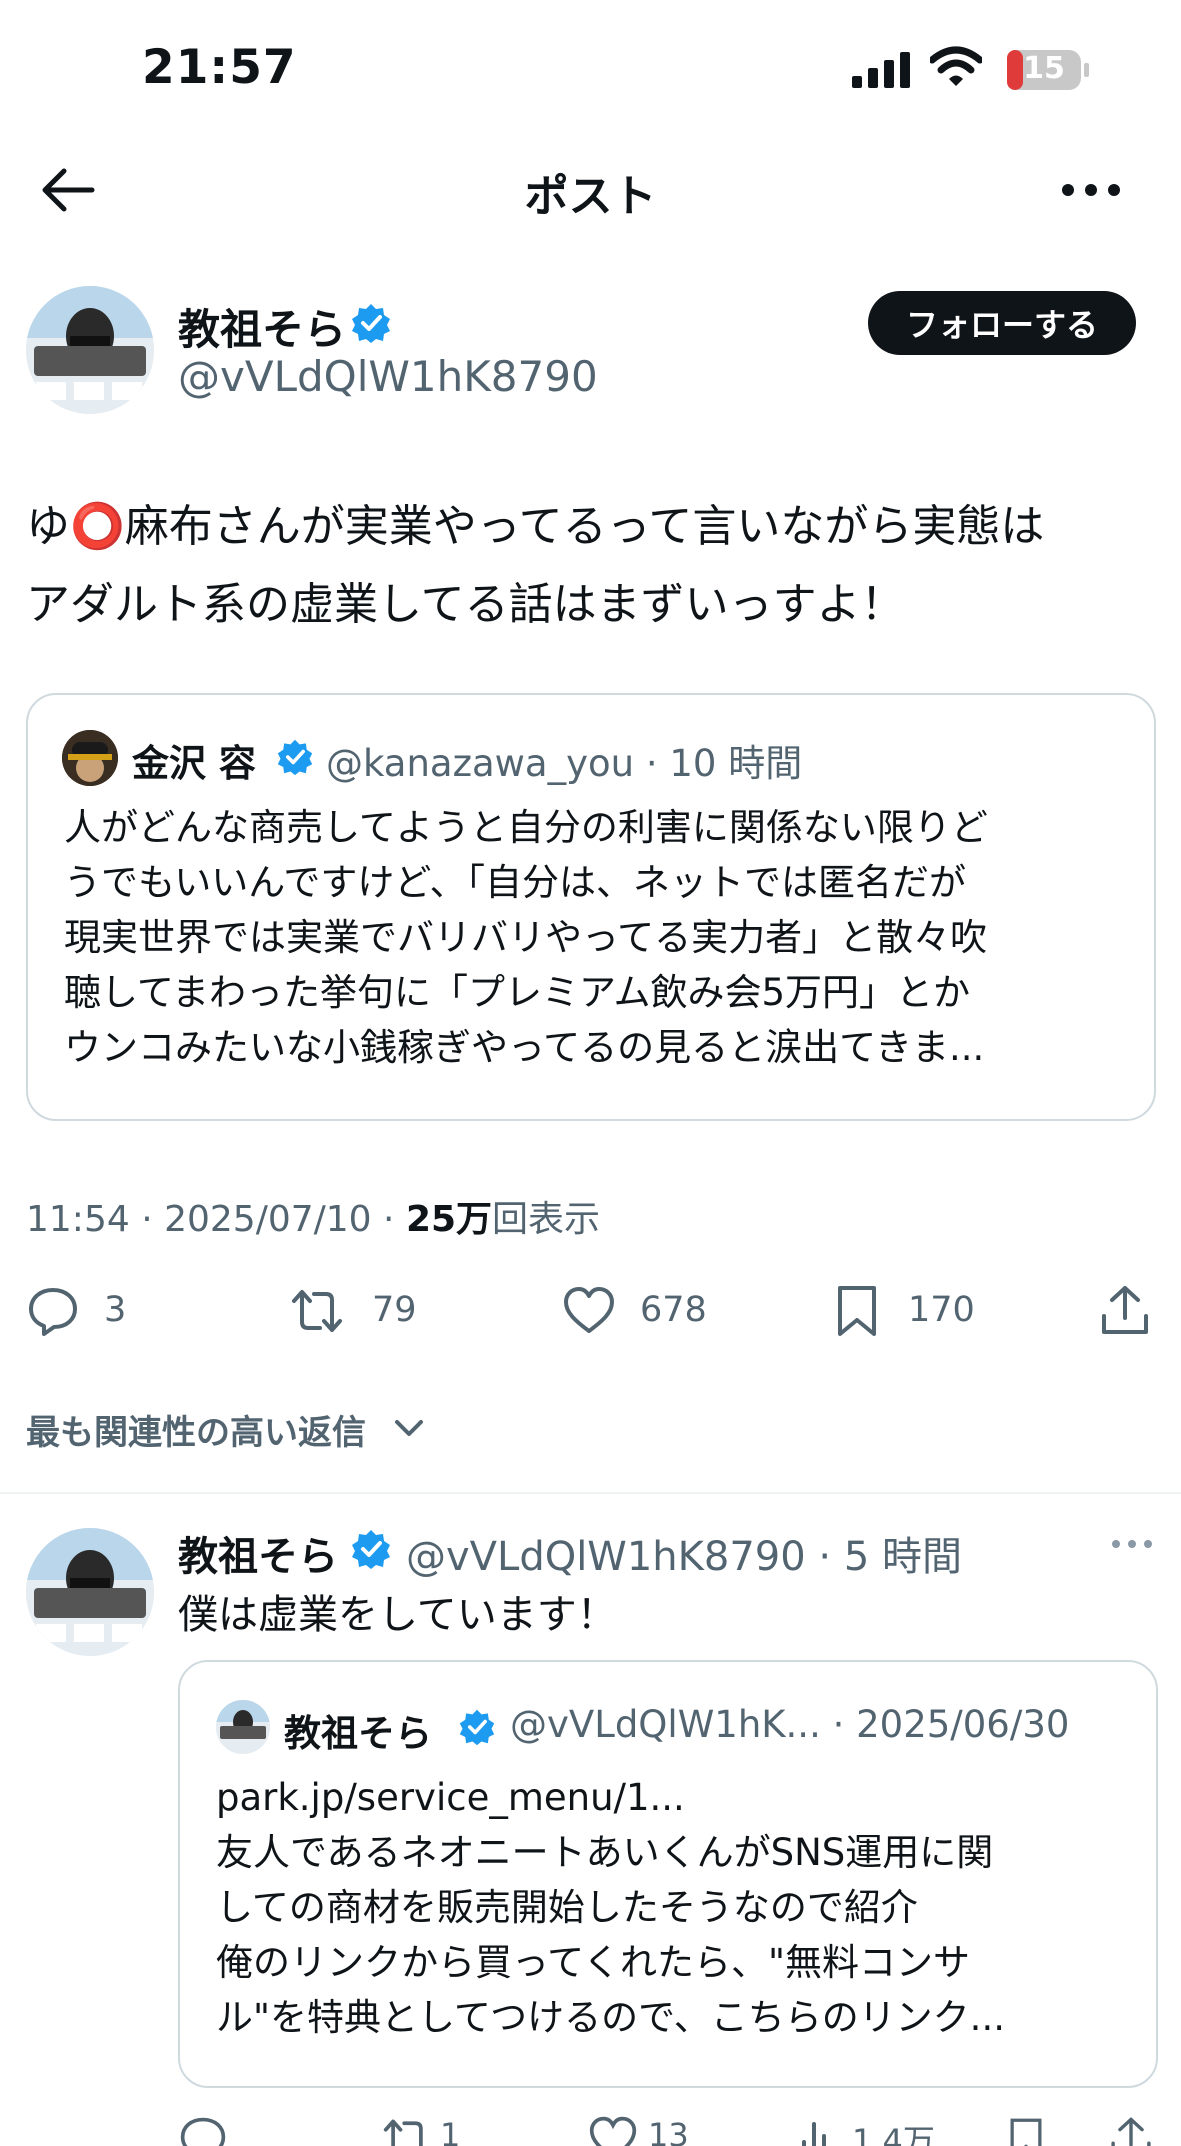  What do you see at coordinates (1026, 2130) in the screenshot?
I see `reply-bookmark-icon` at bounding box center [1026, 2130].